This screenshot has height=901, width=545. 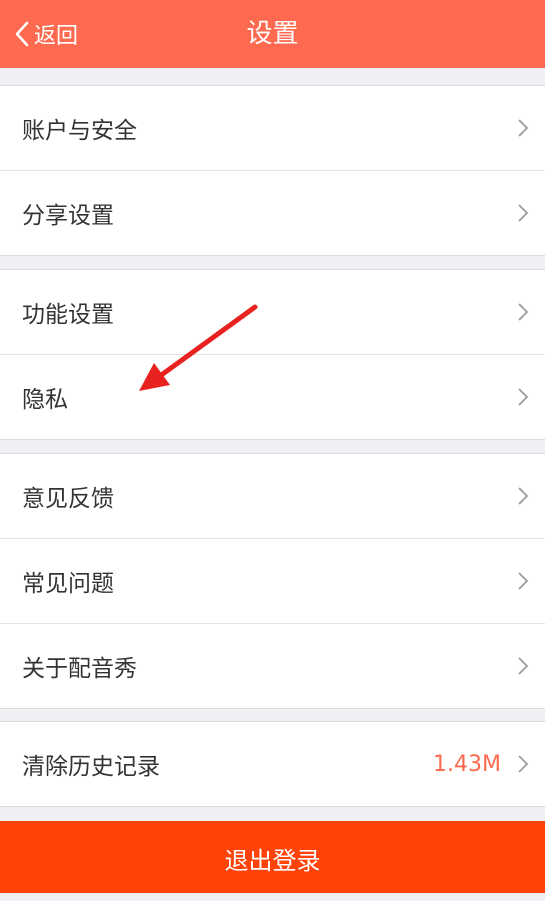 I want to click on settings-group-cache: 清除历史记录 1.43M, so click(x=272, y=764).